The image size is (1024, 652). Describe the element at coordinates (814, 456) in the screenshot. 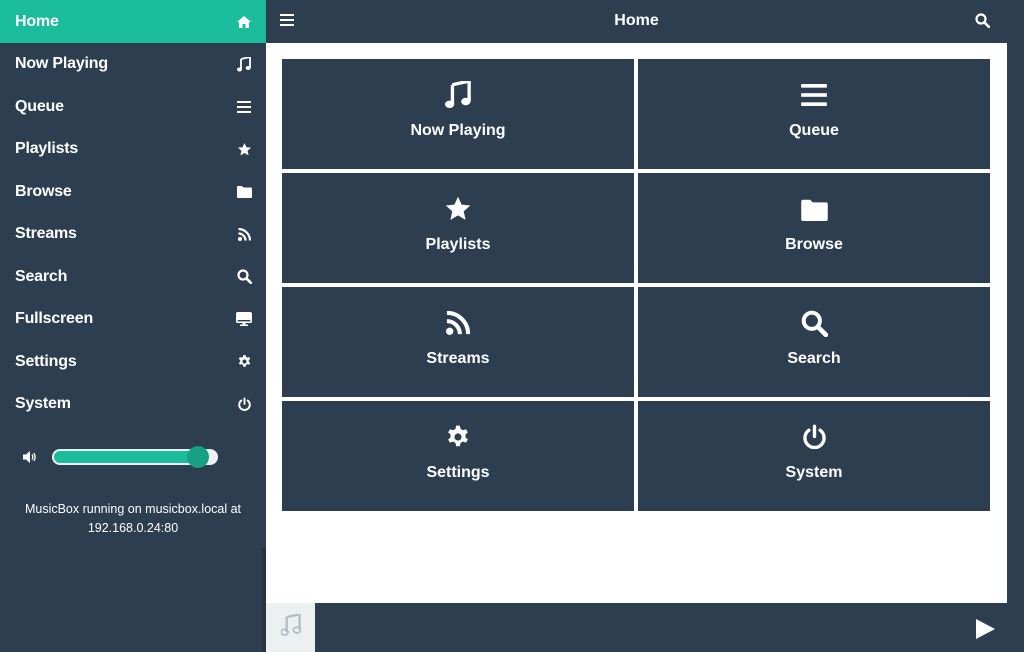

I see `tile-system: System` at that location.